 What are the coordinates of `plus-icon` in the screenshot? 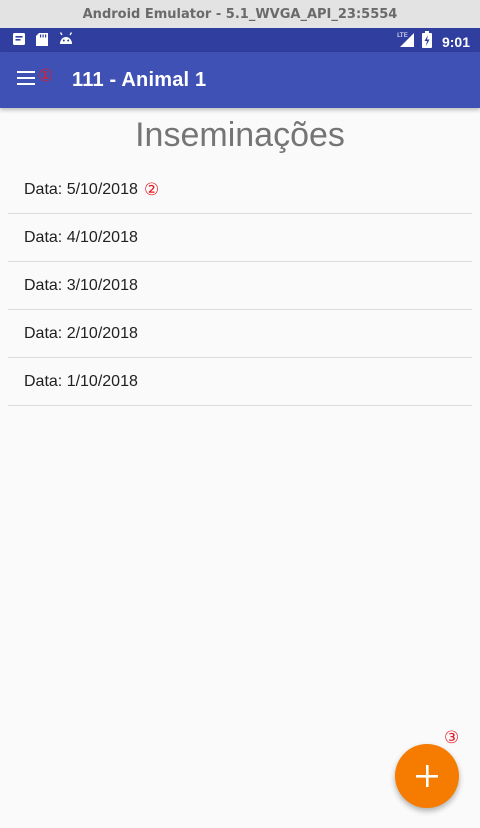 It's located at (427, 776).